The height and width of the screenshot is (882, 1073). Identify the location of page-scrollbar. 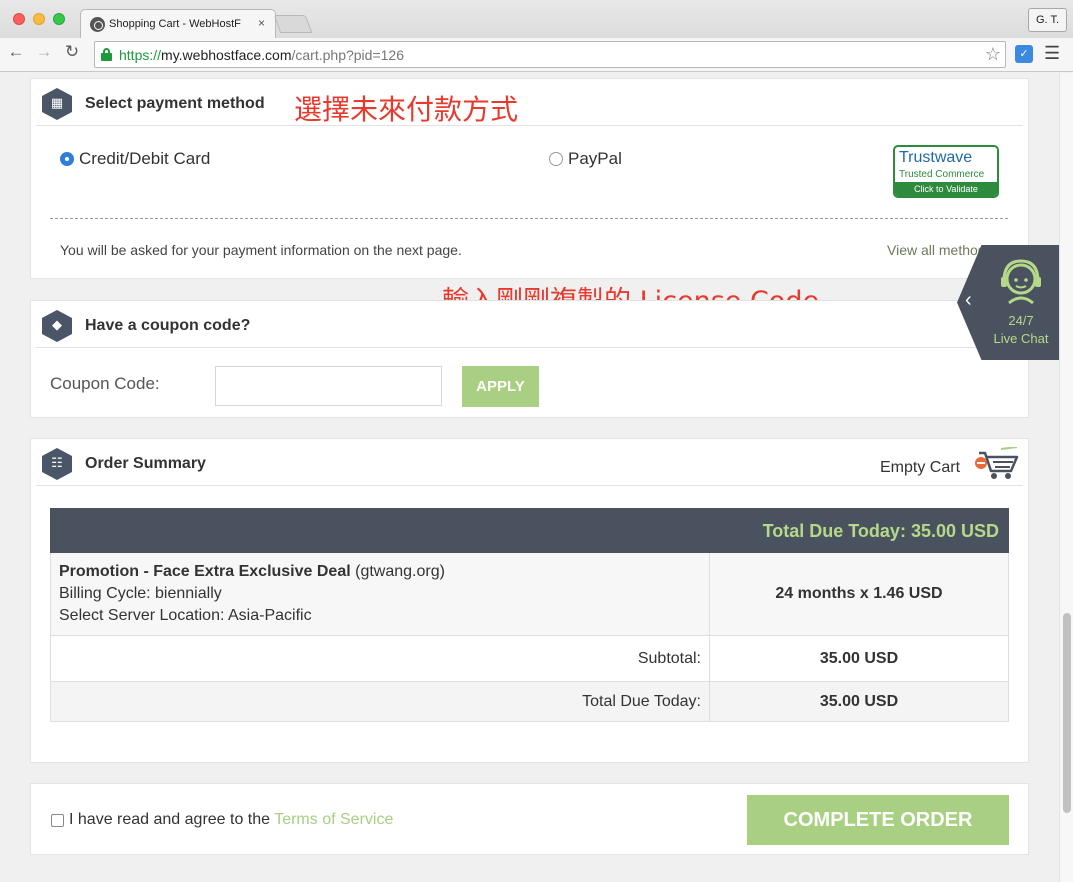
(1066, 477).